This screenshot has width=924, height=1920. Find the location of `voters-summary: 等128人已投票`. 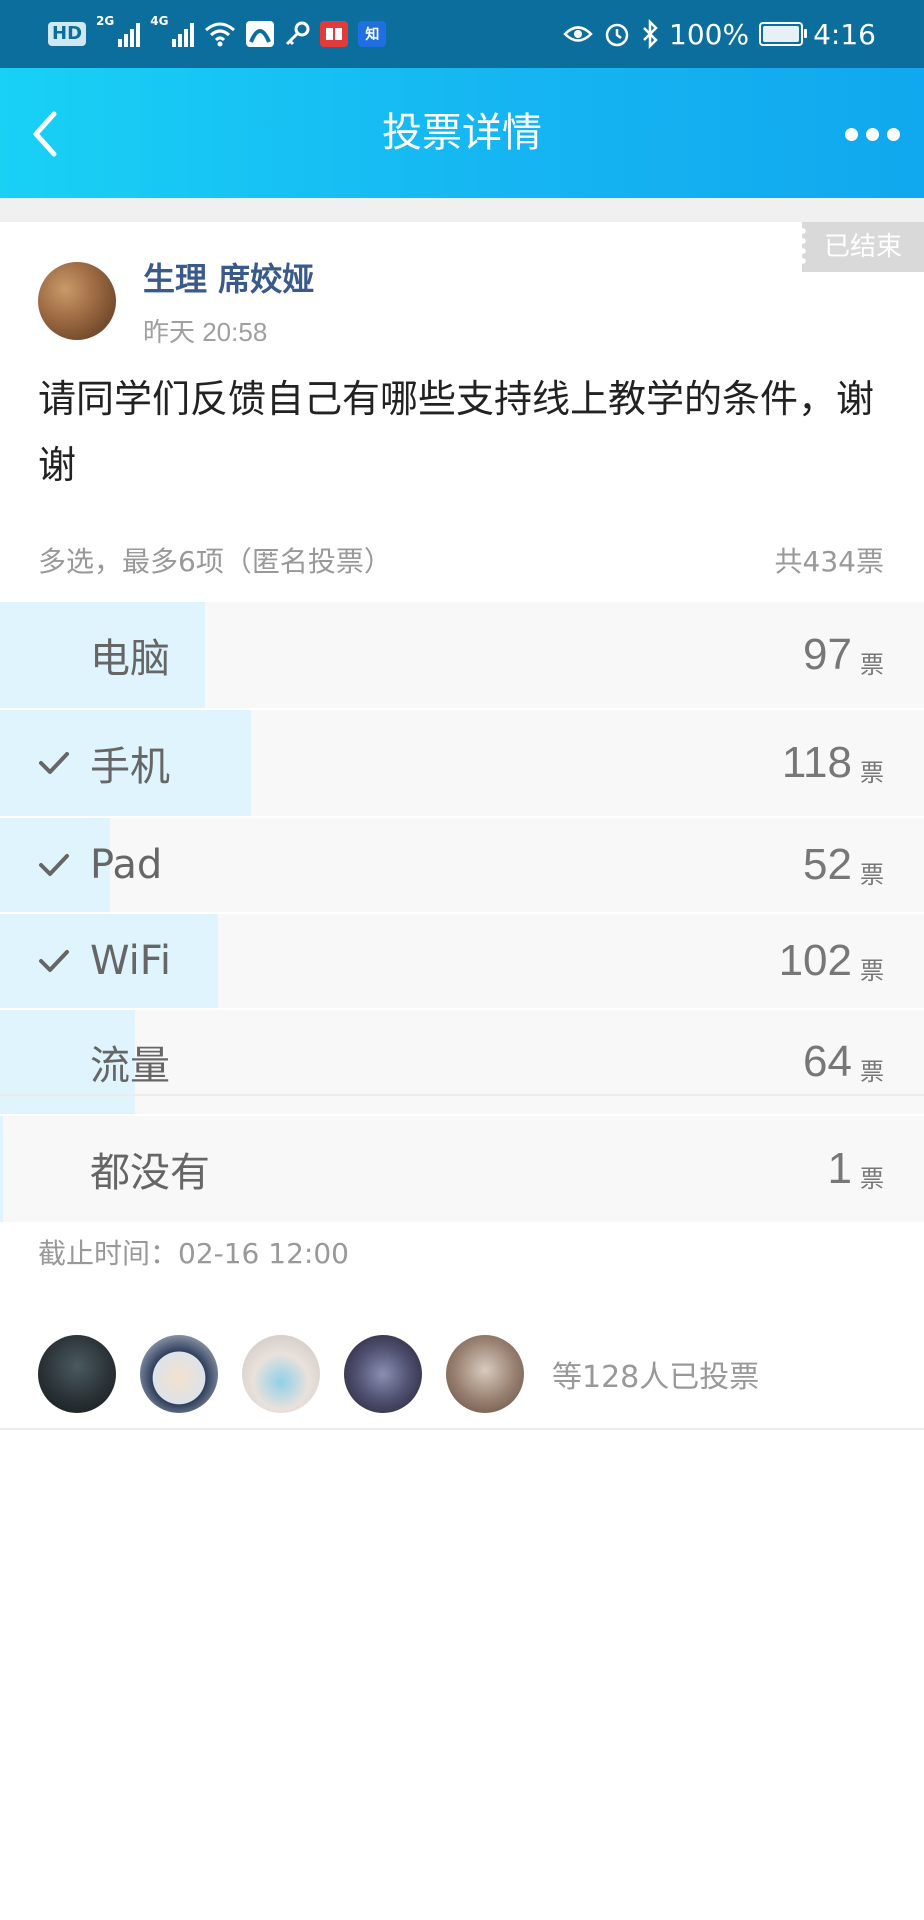

voters-summary: 等128人已投票 is located at coordinates (655, 1374).